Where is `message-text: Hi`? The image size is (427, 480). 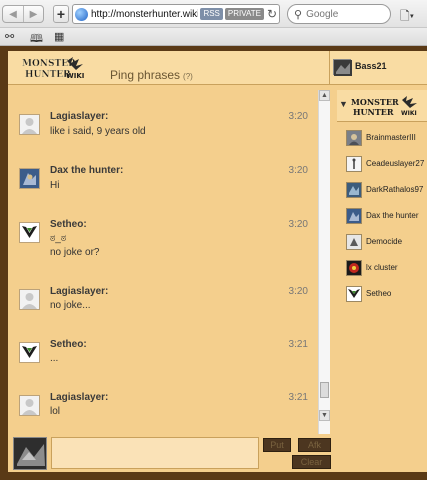 message-text: Hi is located at coordinates (55, 185).